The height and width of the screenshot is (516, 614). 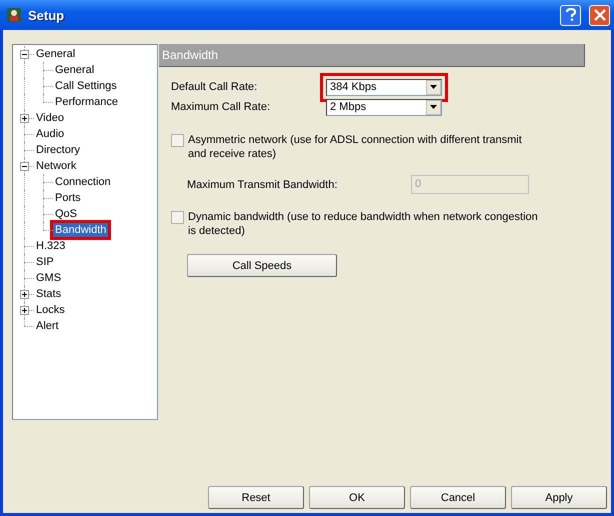 I want to click on field-label: Maximum Call Rate:, so click(x=221, y=107).